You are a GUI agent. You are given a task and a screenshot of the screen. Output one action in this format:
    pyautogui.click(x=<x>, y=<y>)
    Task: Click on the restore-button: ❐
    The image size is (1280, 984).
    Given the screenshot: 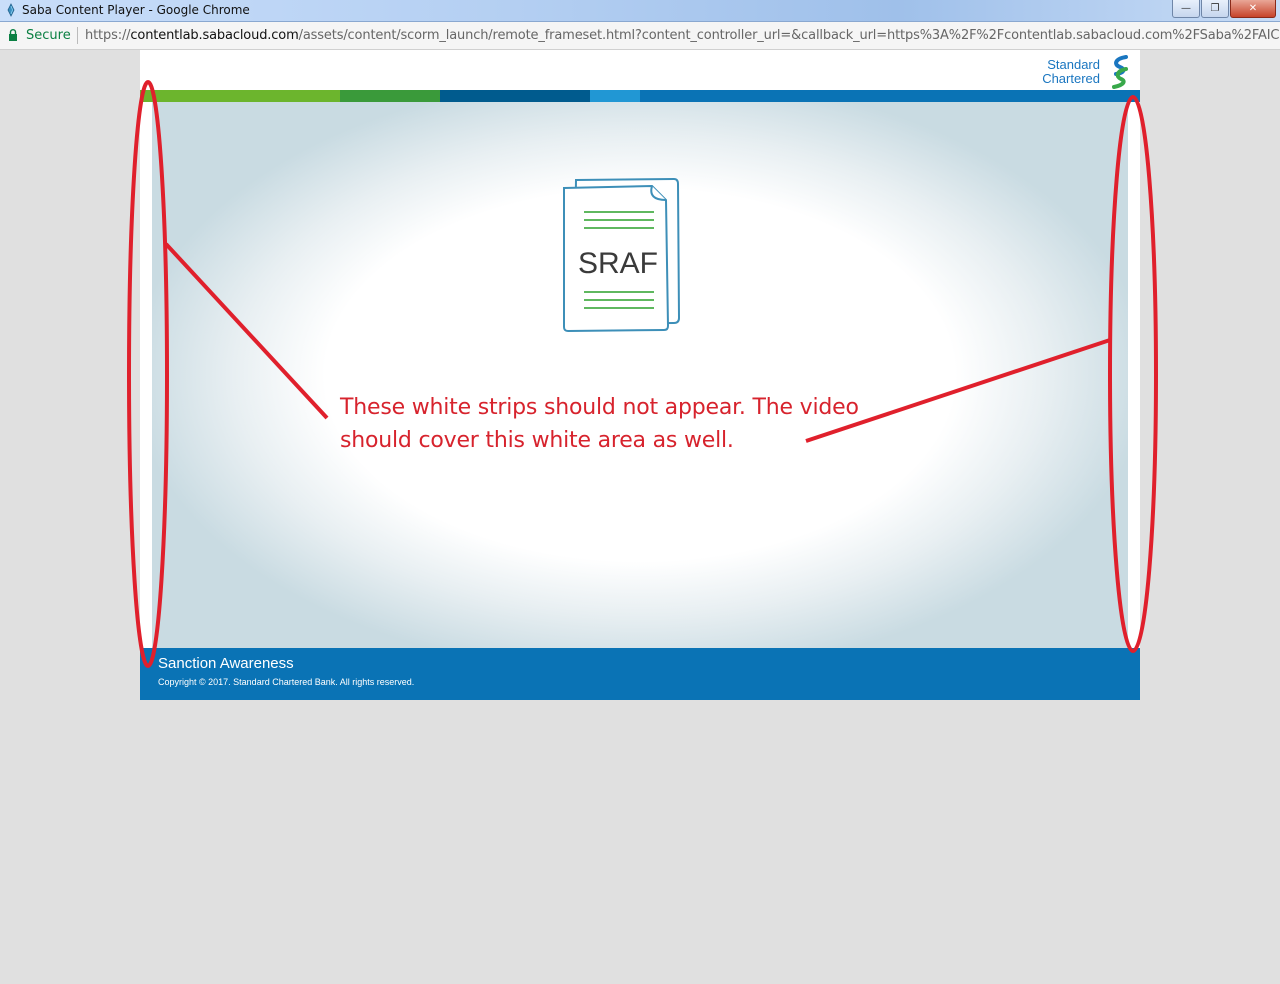 What is the action you would take?
    pyautogui.click(x=1215, y=9)
    